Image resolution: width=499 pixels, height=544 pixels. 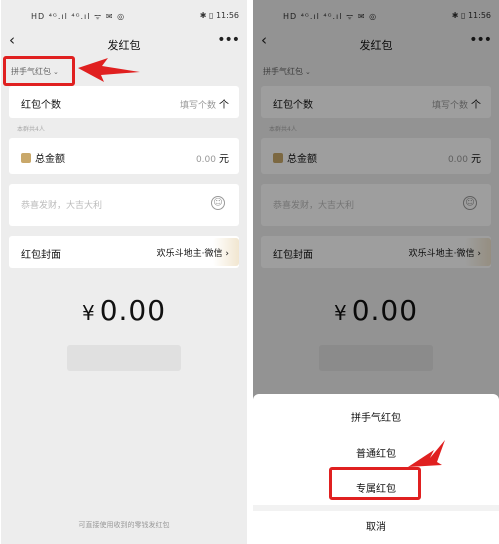 What do you see at coordinates (109, 70) in the screenshot?
I see `arrow-left-annotation` at bounding box center [109, 70].